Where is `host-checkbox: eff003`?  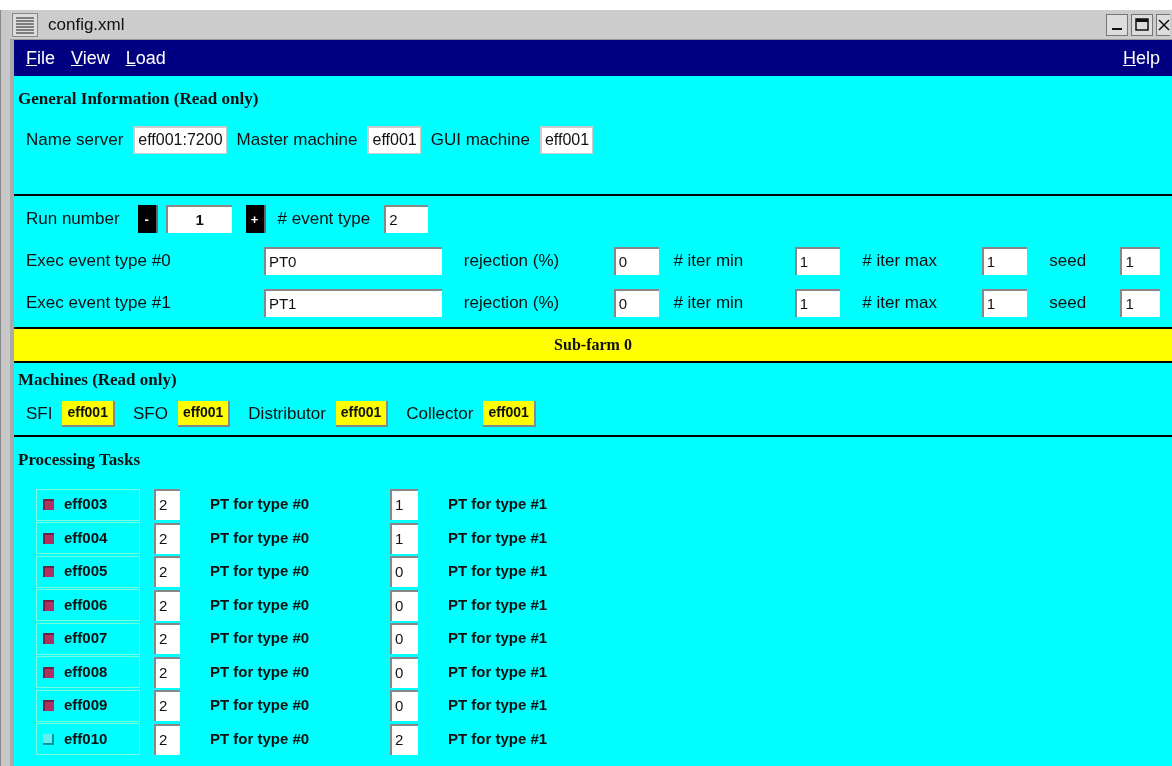
host-checkbox: eff003 is located at coordinates (88, 504).